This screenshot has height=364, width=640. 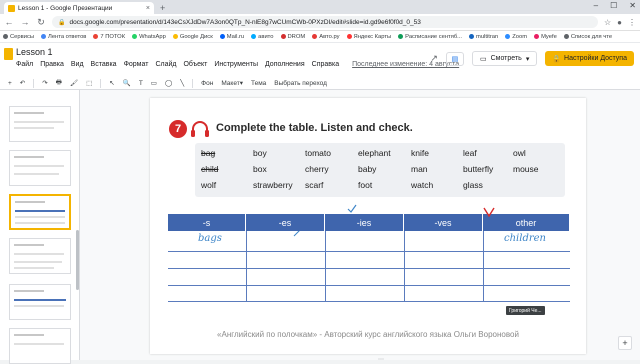 I want to click on toolbar-button: Выбрать переход, so click(x=300, y=83).